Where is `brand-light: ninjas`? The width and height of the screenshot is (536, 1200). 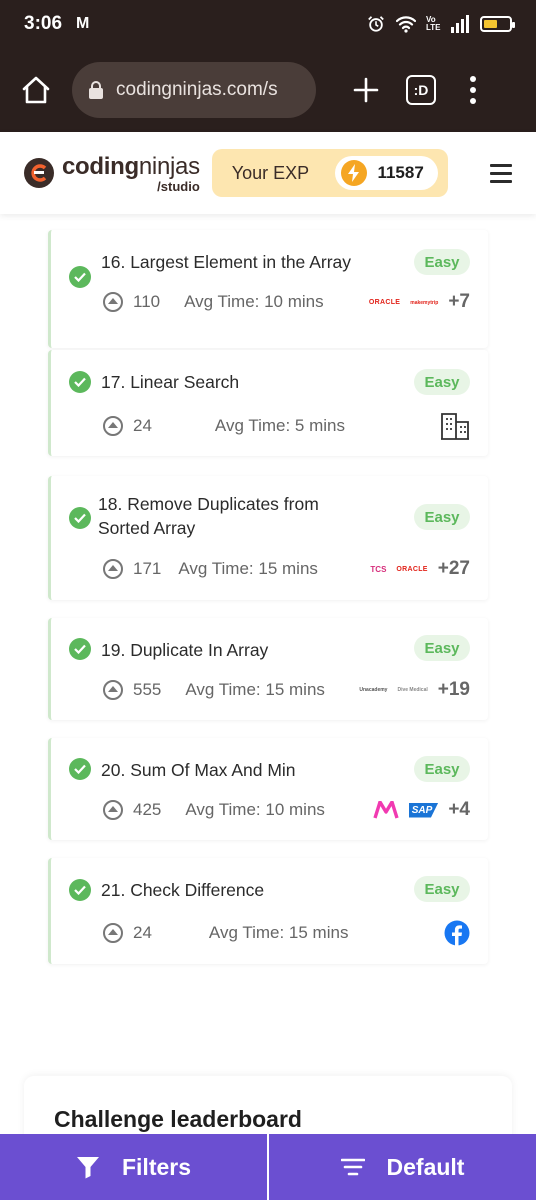
brand-light: ninjas is located at coordinates (169, 166).